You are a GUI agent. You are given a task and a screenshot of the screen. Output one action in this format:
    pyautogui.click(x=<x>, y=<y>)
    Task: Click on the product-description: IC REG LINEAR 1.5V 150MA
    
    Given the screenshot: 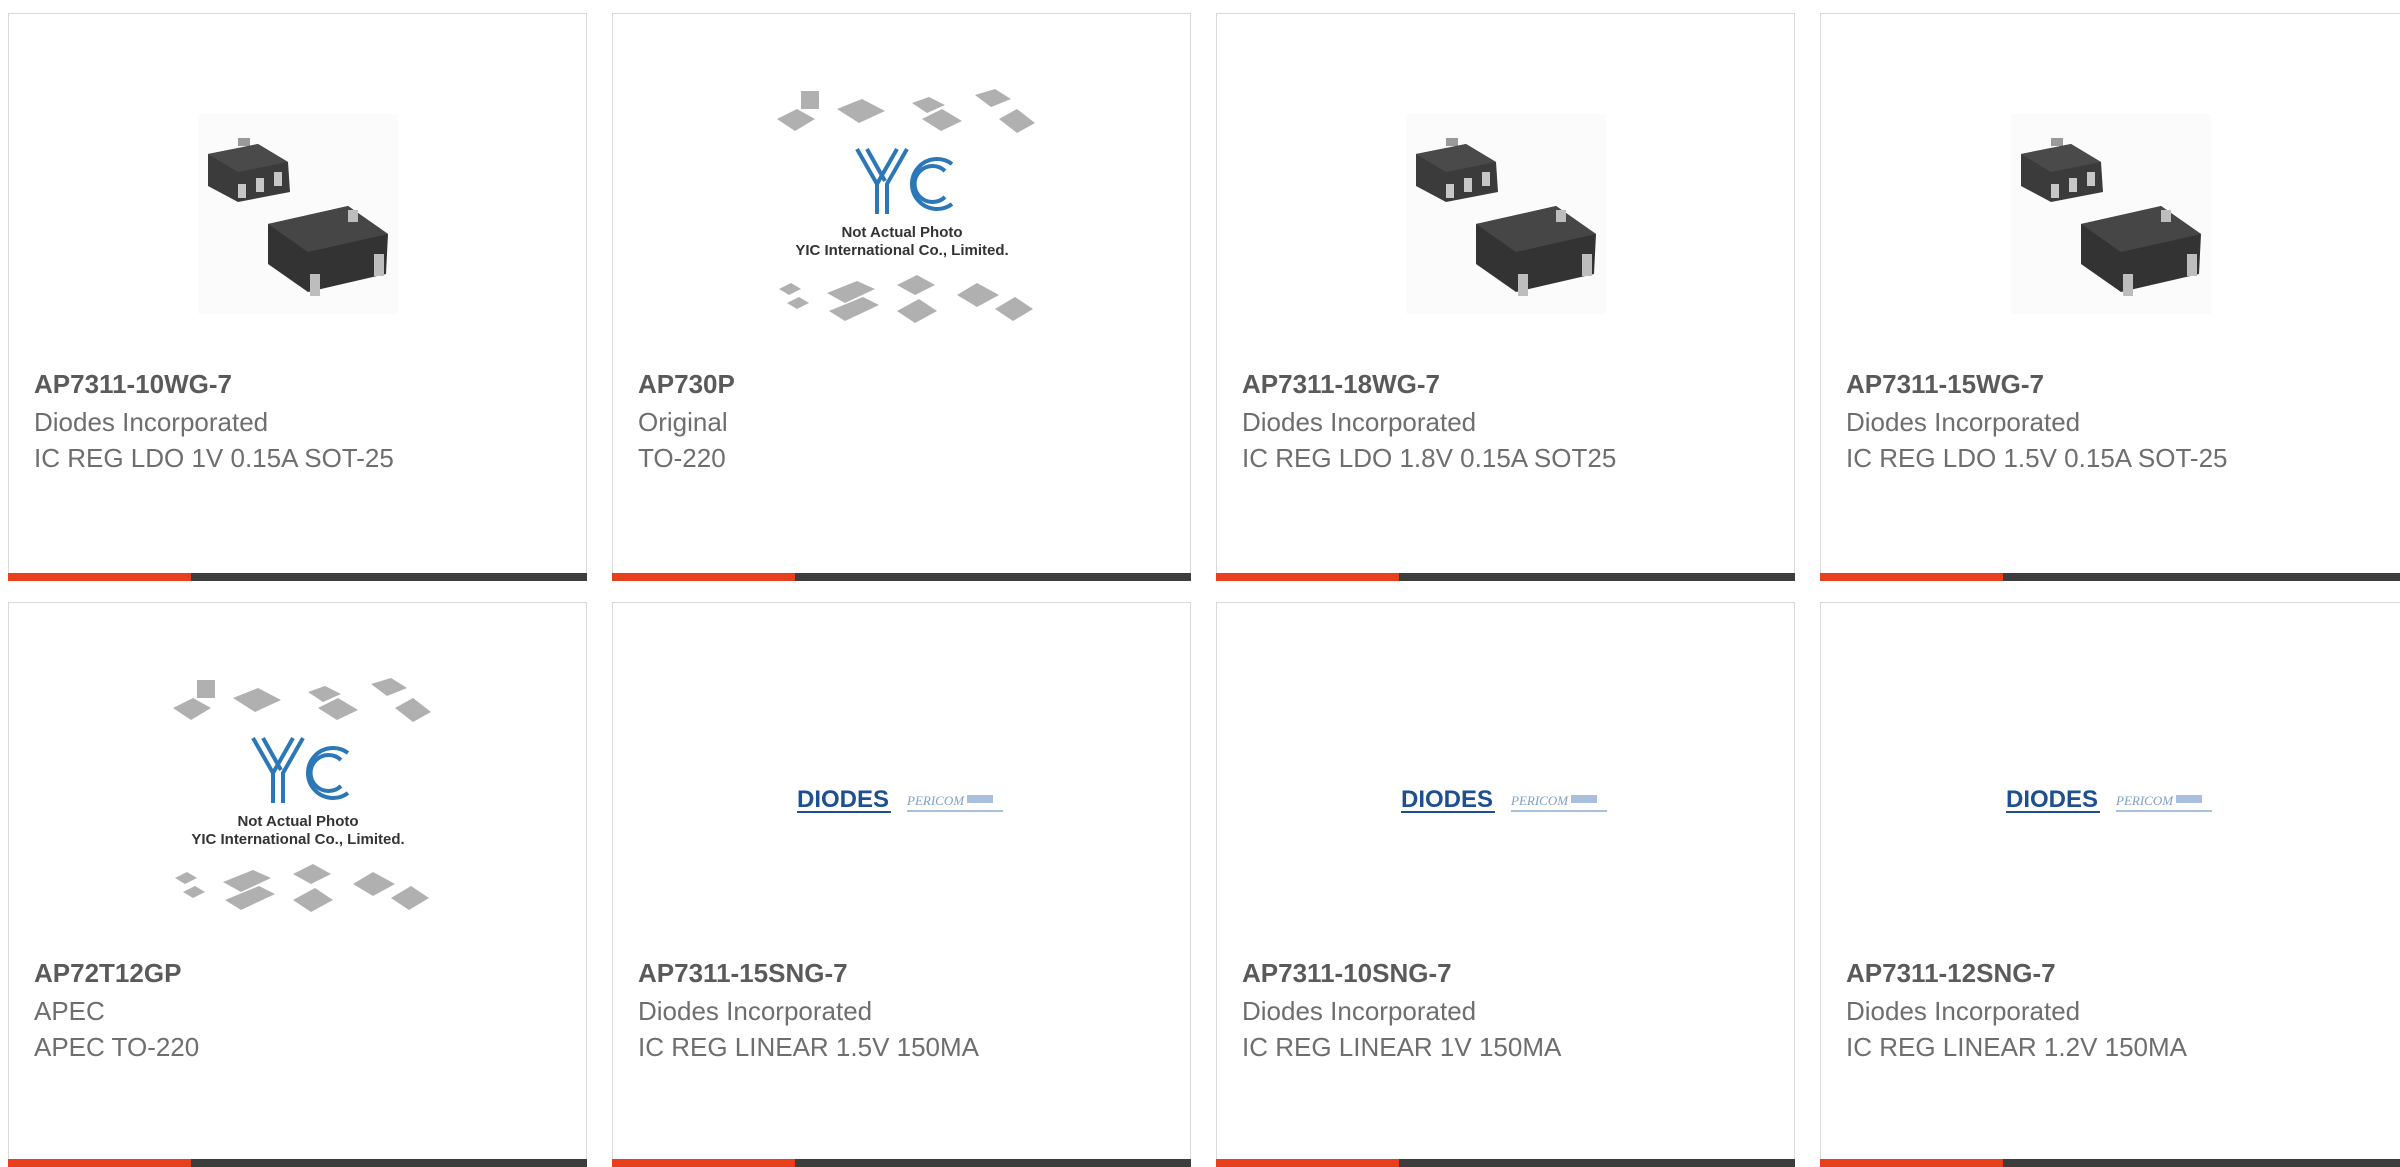 What is the action you would take?
    pyautogui.click(x=809, y=1047)
    